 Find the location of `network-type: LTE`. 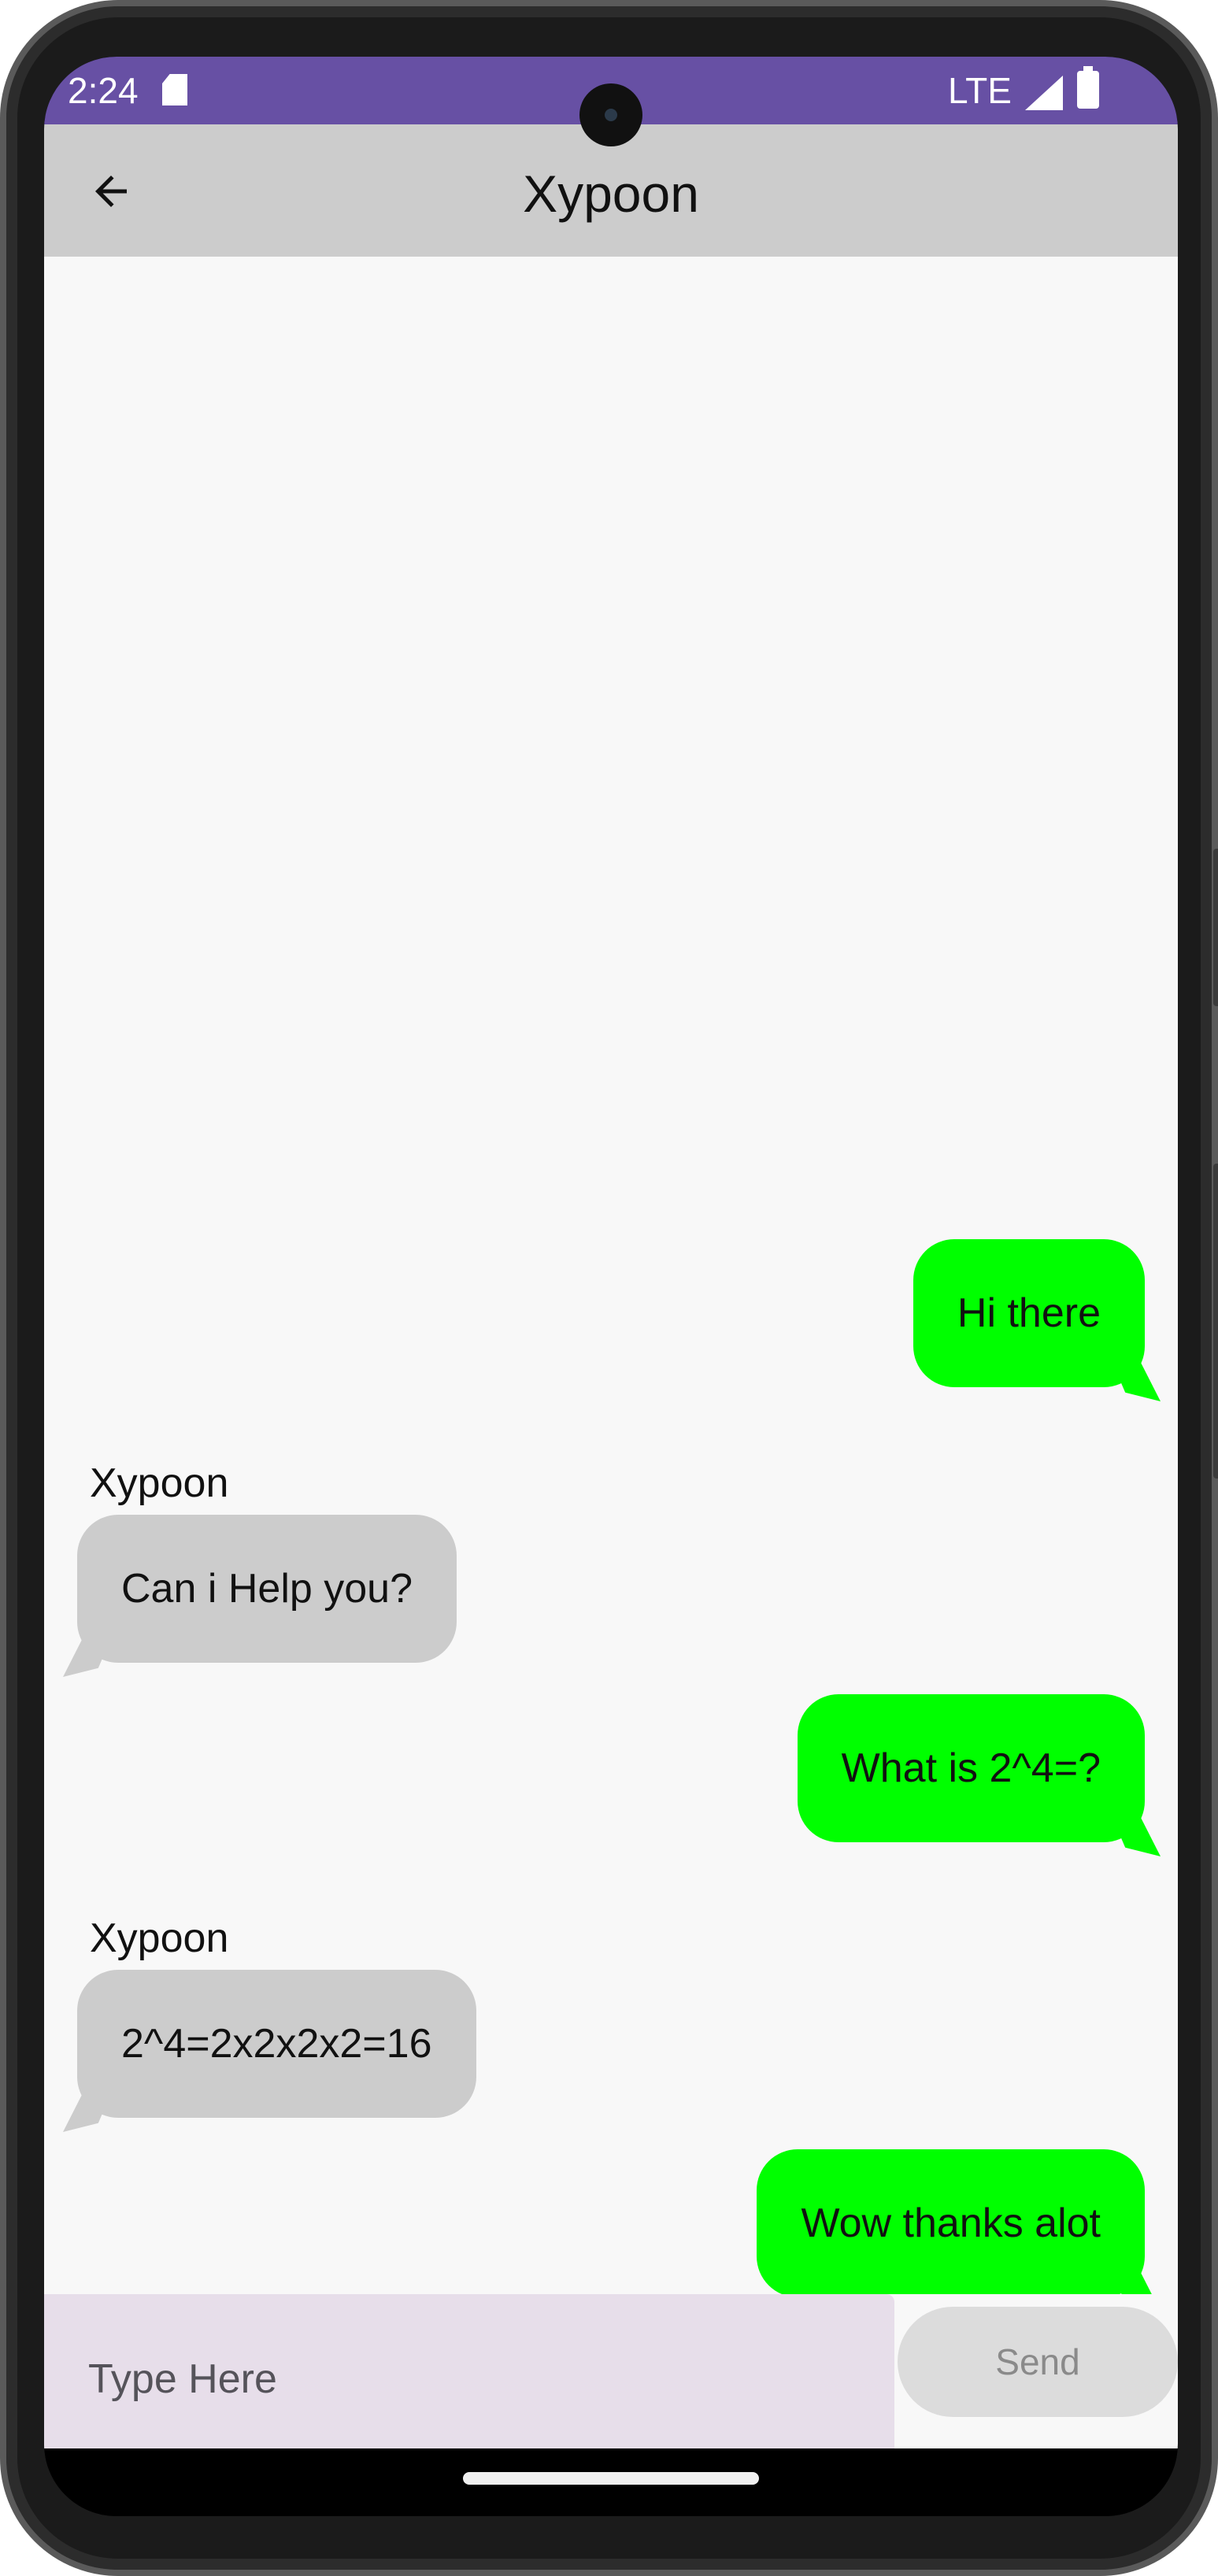

network-type: LTE is located at coordinates (980, 90).